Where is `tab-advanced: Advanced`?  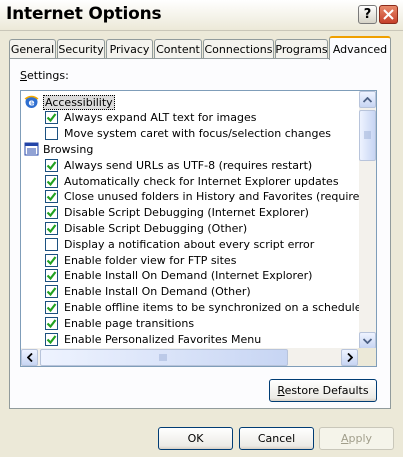
tab-advanced: Advanced is located at coordinates (360, 48).